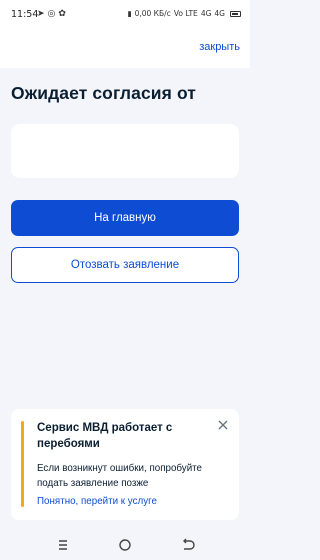 The width and height of the screenshot is (320, 560). I want to click on home-button: На главную, so click(125, 218).